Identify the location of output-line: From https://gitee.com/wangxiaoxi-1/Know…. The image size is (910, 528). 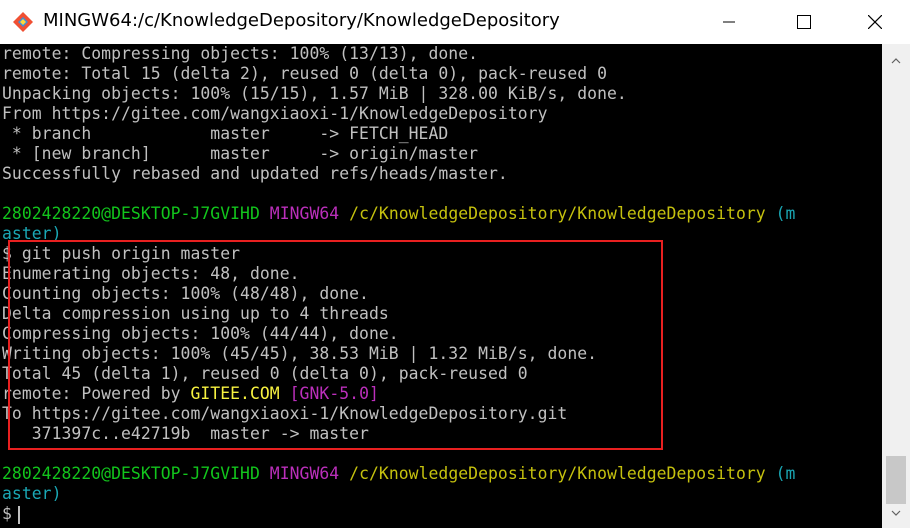
(275, 113).